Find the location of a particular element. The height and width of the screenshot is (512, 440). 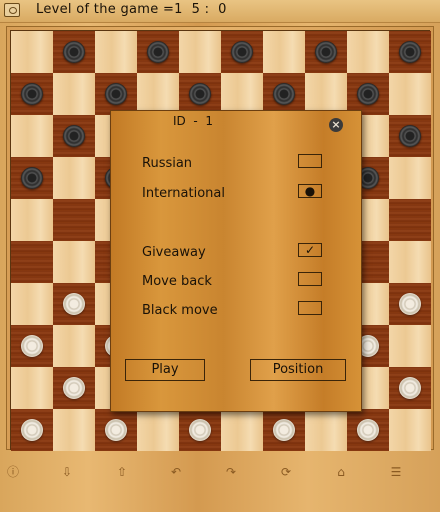

game-level-status: Level of the game =1 5 : 0 is located at coordinates (131, 9).